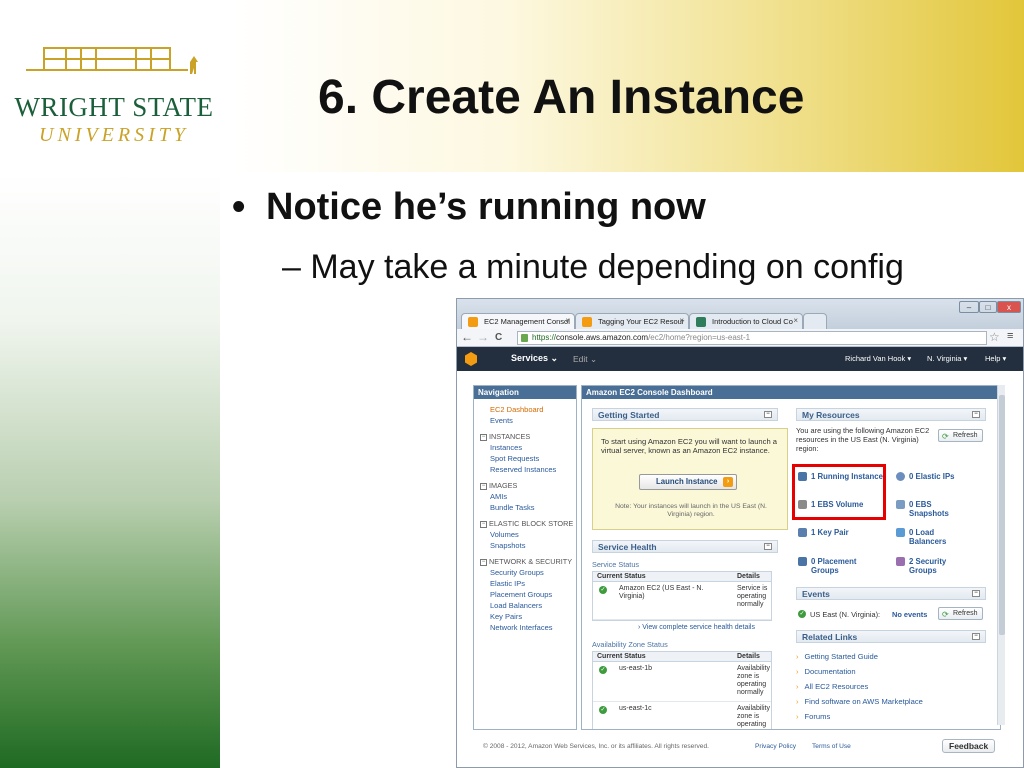  Describe the element at coordinates (831, 746) in the screenshot. I see `terms-of-use-link: Terms of Use` at that location.